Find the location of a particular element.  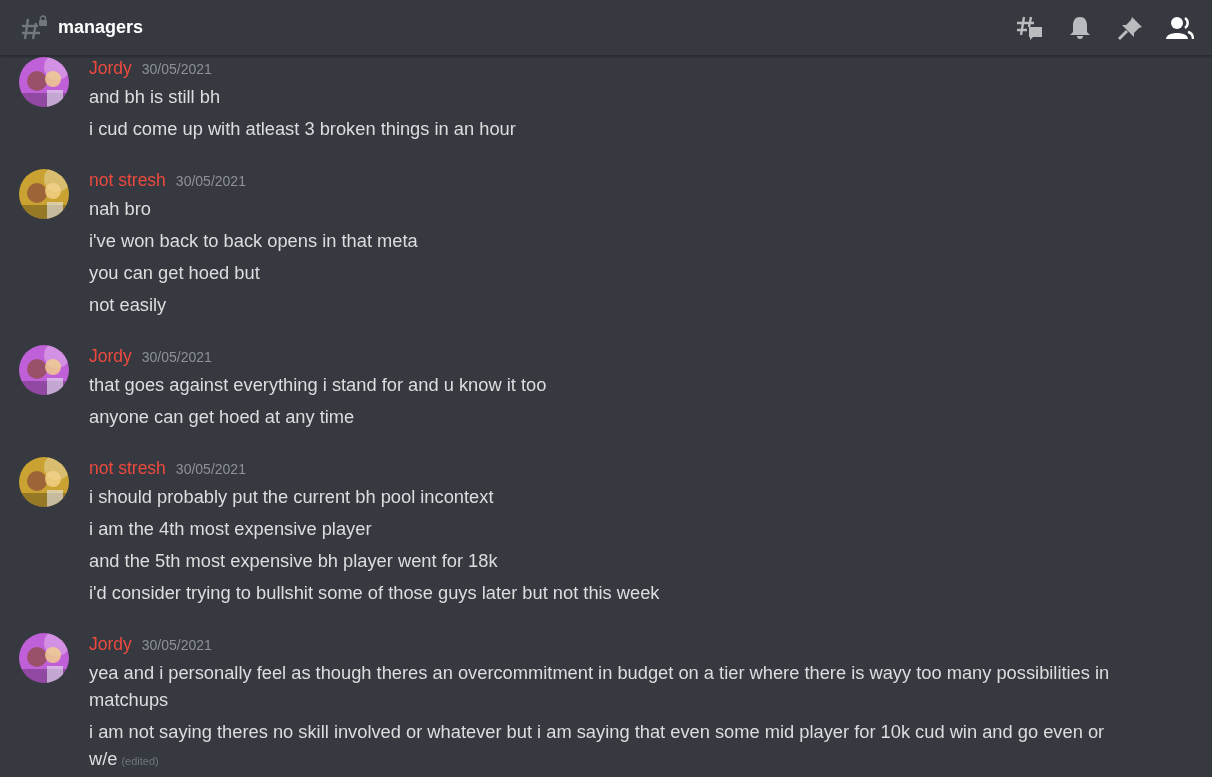

message-text: not easily is located at coordinates (128, 305).